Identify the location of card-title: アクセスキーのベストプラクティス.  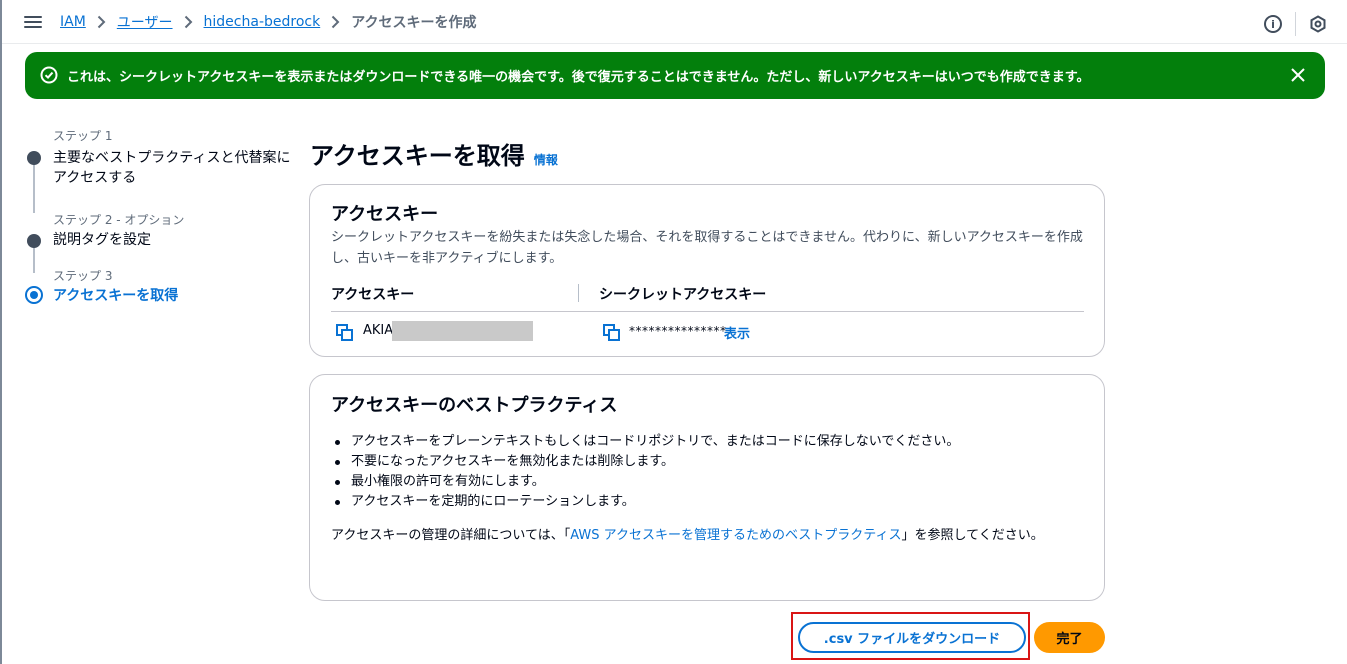
(474, 405).